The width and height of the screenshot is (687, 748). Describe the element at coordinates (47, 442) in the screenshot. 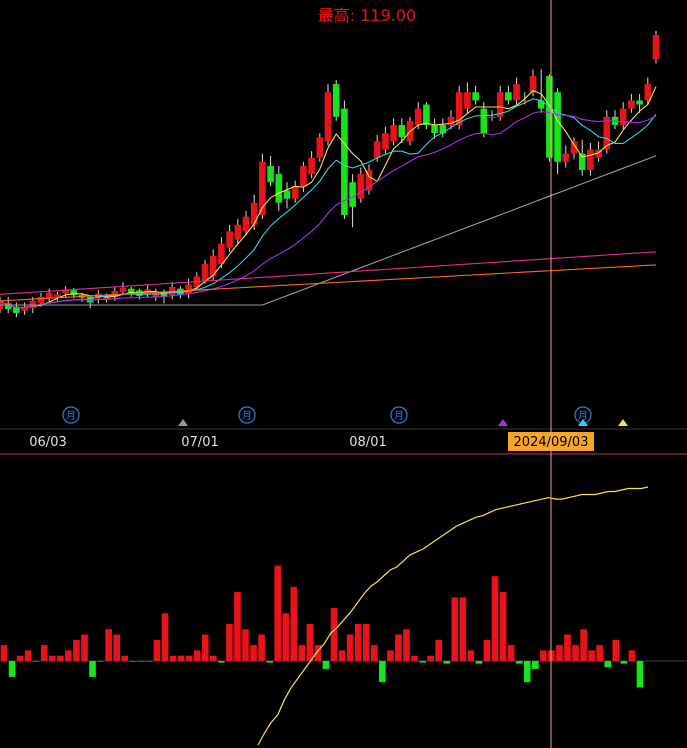

I see `x-tick-label-jun: 06/03` at that location.